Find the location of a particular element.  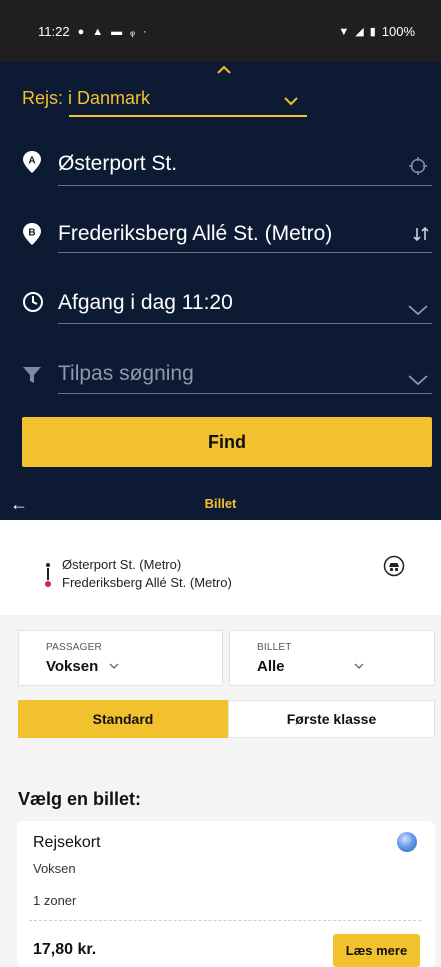

to-value: Frederiksberg Allé St. (Metro) is located at coordinates (195, 233).